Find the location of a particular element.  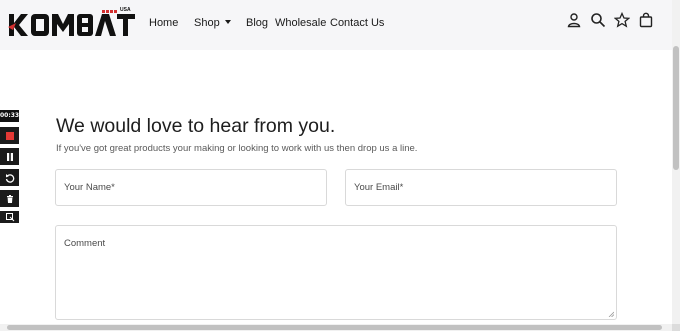

chevron-down-icon is located at coordinates (227, 22).